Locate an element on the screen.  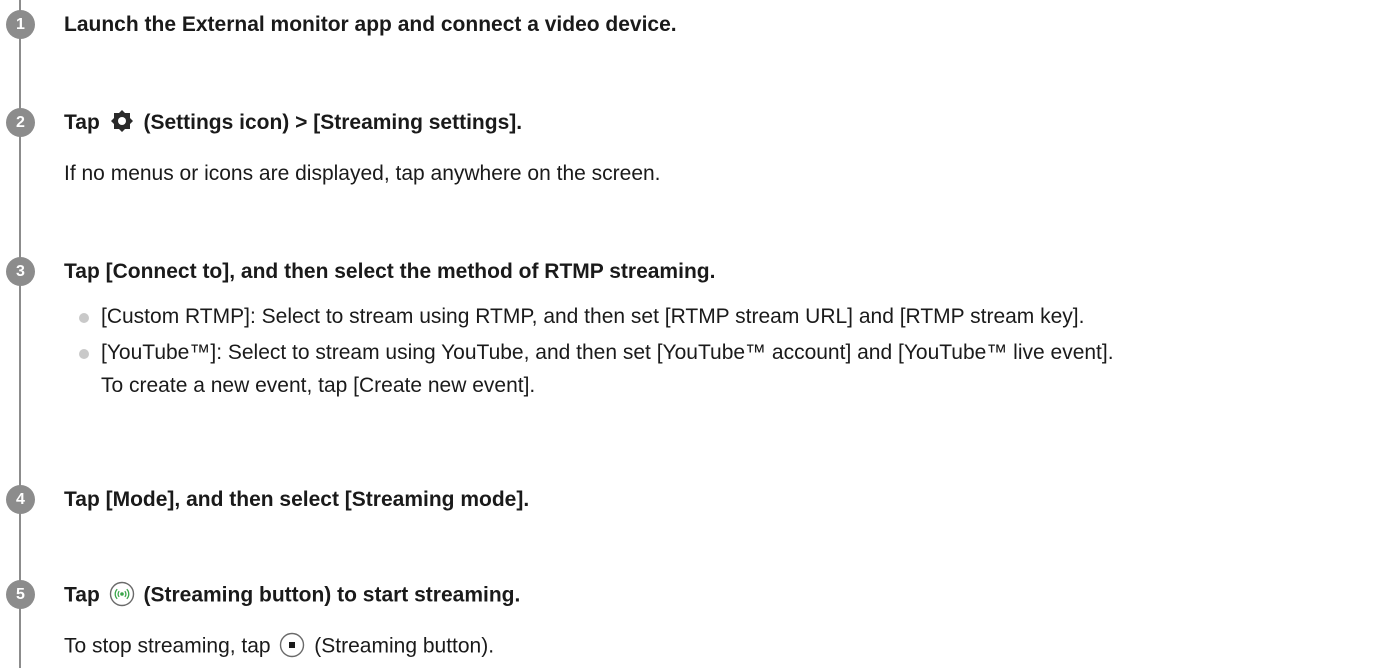
step-note-prefix: To stop streaming, tap is located at coordinates (167, 646).